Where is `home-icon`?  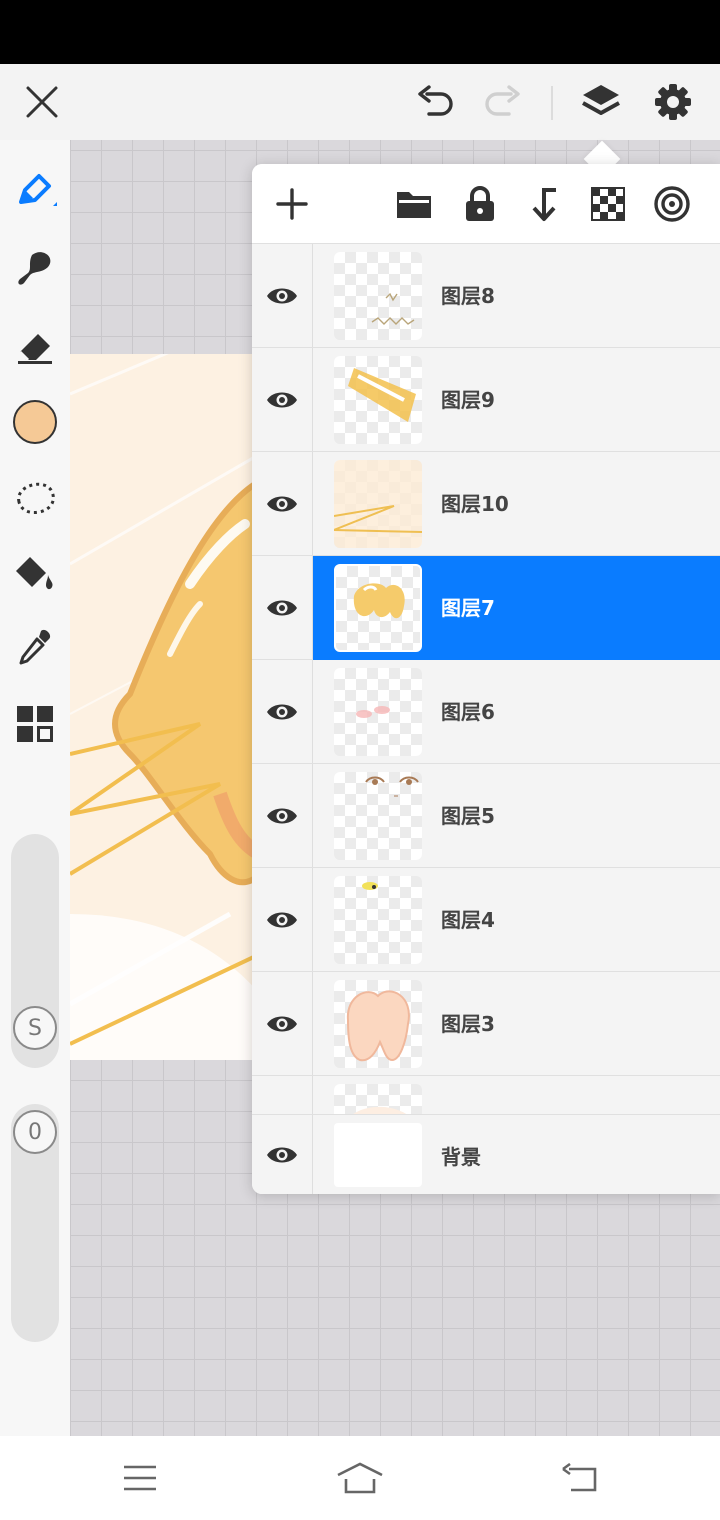
home-icon is located at coordinates (360, 1478).